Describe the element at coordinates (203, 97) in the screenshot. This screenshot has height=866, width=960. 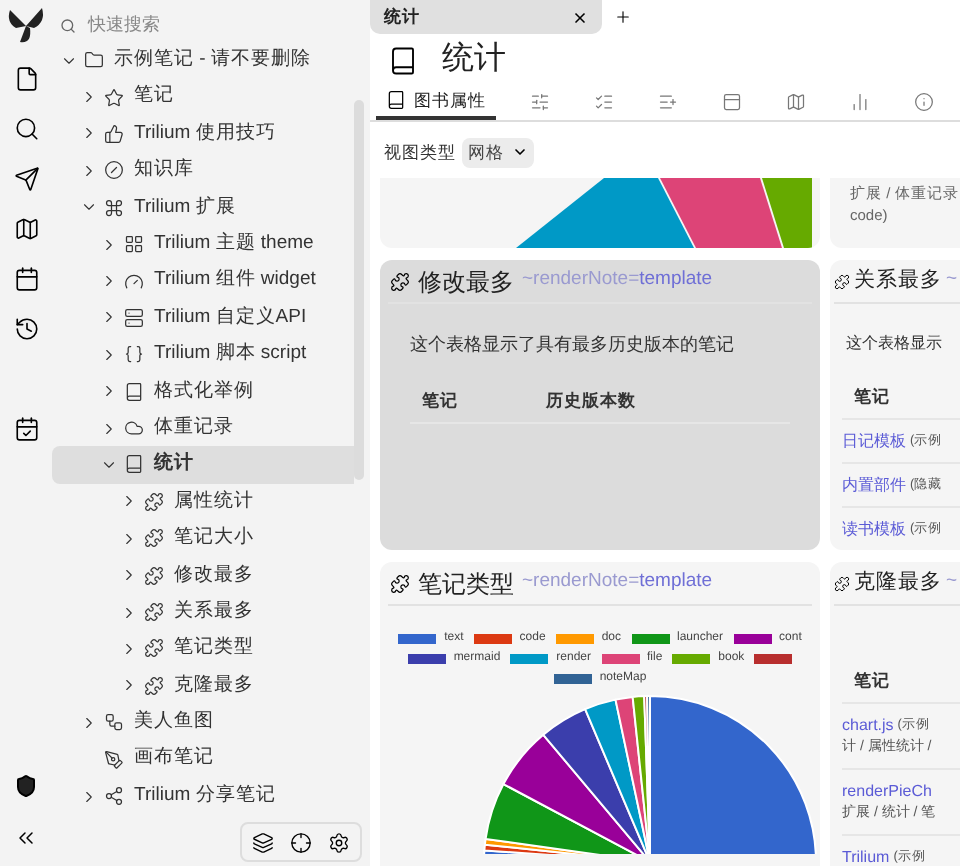
I see `tree-item: 笔记` at that location.